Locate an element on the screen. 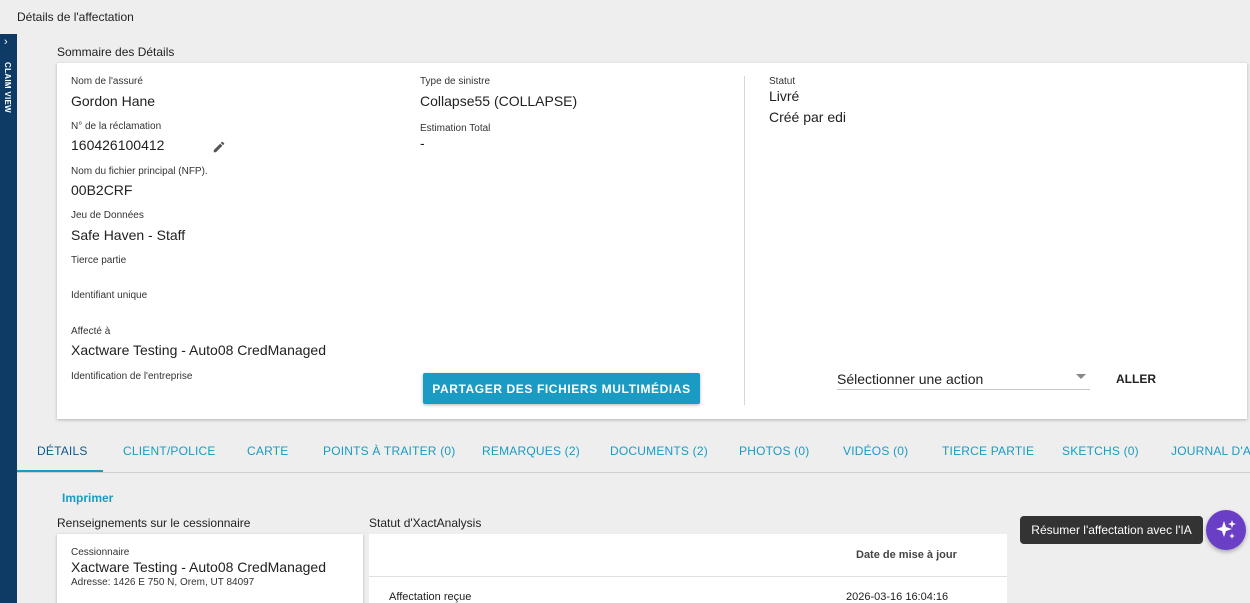  action-select: Sélectionner une action is located at coordinates (963, 378).